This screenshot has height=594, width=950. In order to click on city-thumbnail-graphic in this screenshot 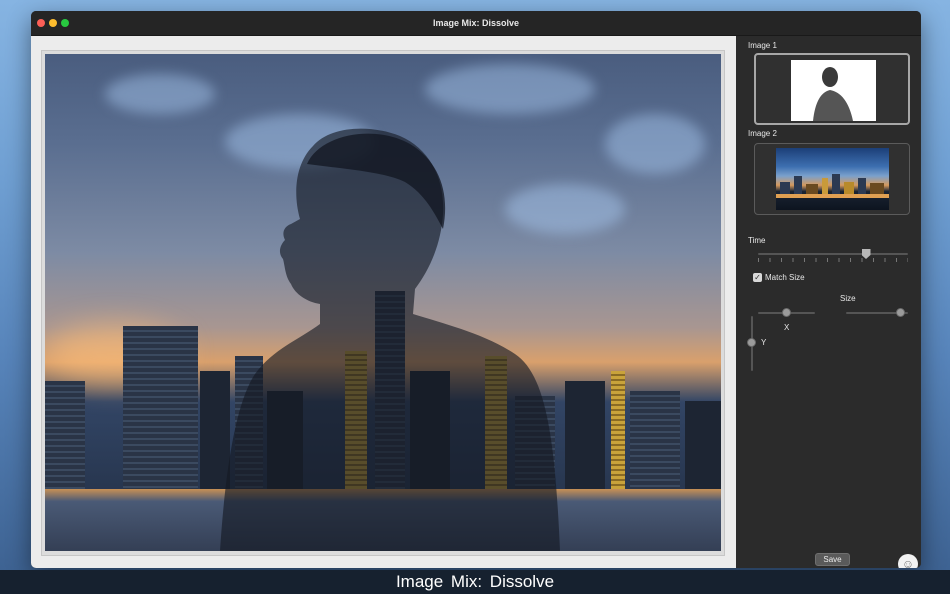, I will do `click(832, 186)`.